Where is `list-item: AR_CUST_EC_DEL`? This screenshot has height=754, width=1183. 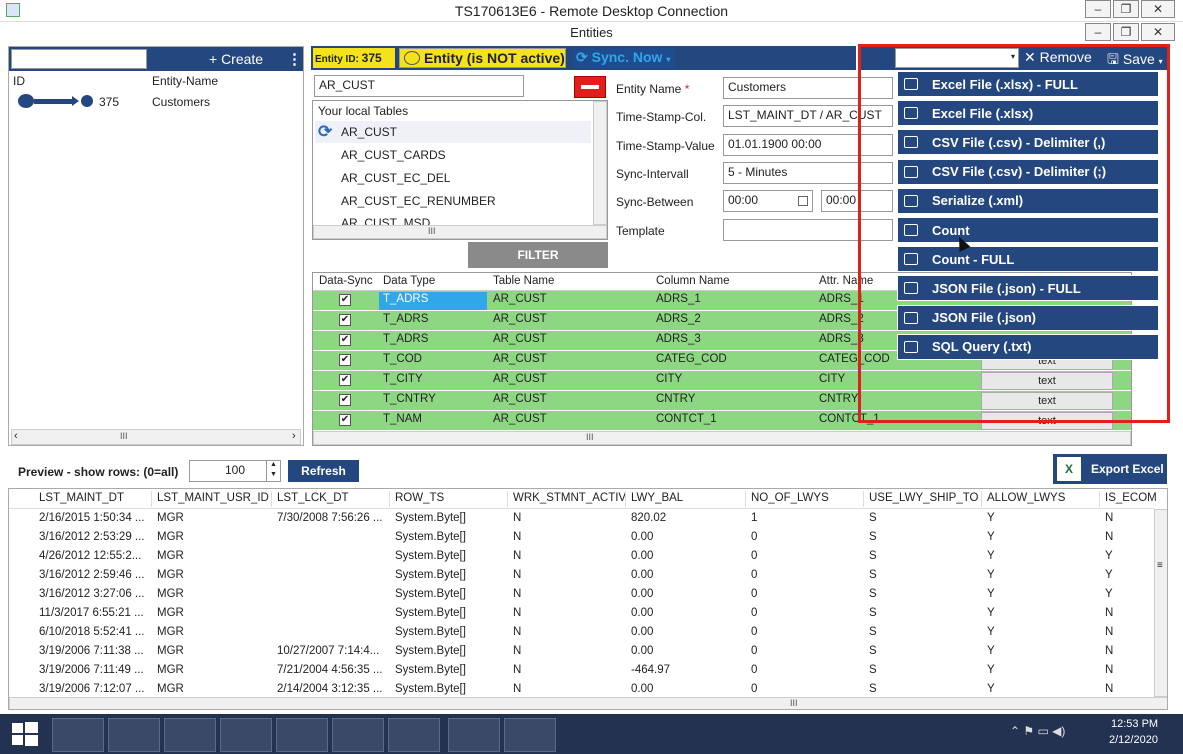 list-item: AR_CUST_EC_DEL is located at coordinates (395, 178).